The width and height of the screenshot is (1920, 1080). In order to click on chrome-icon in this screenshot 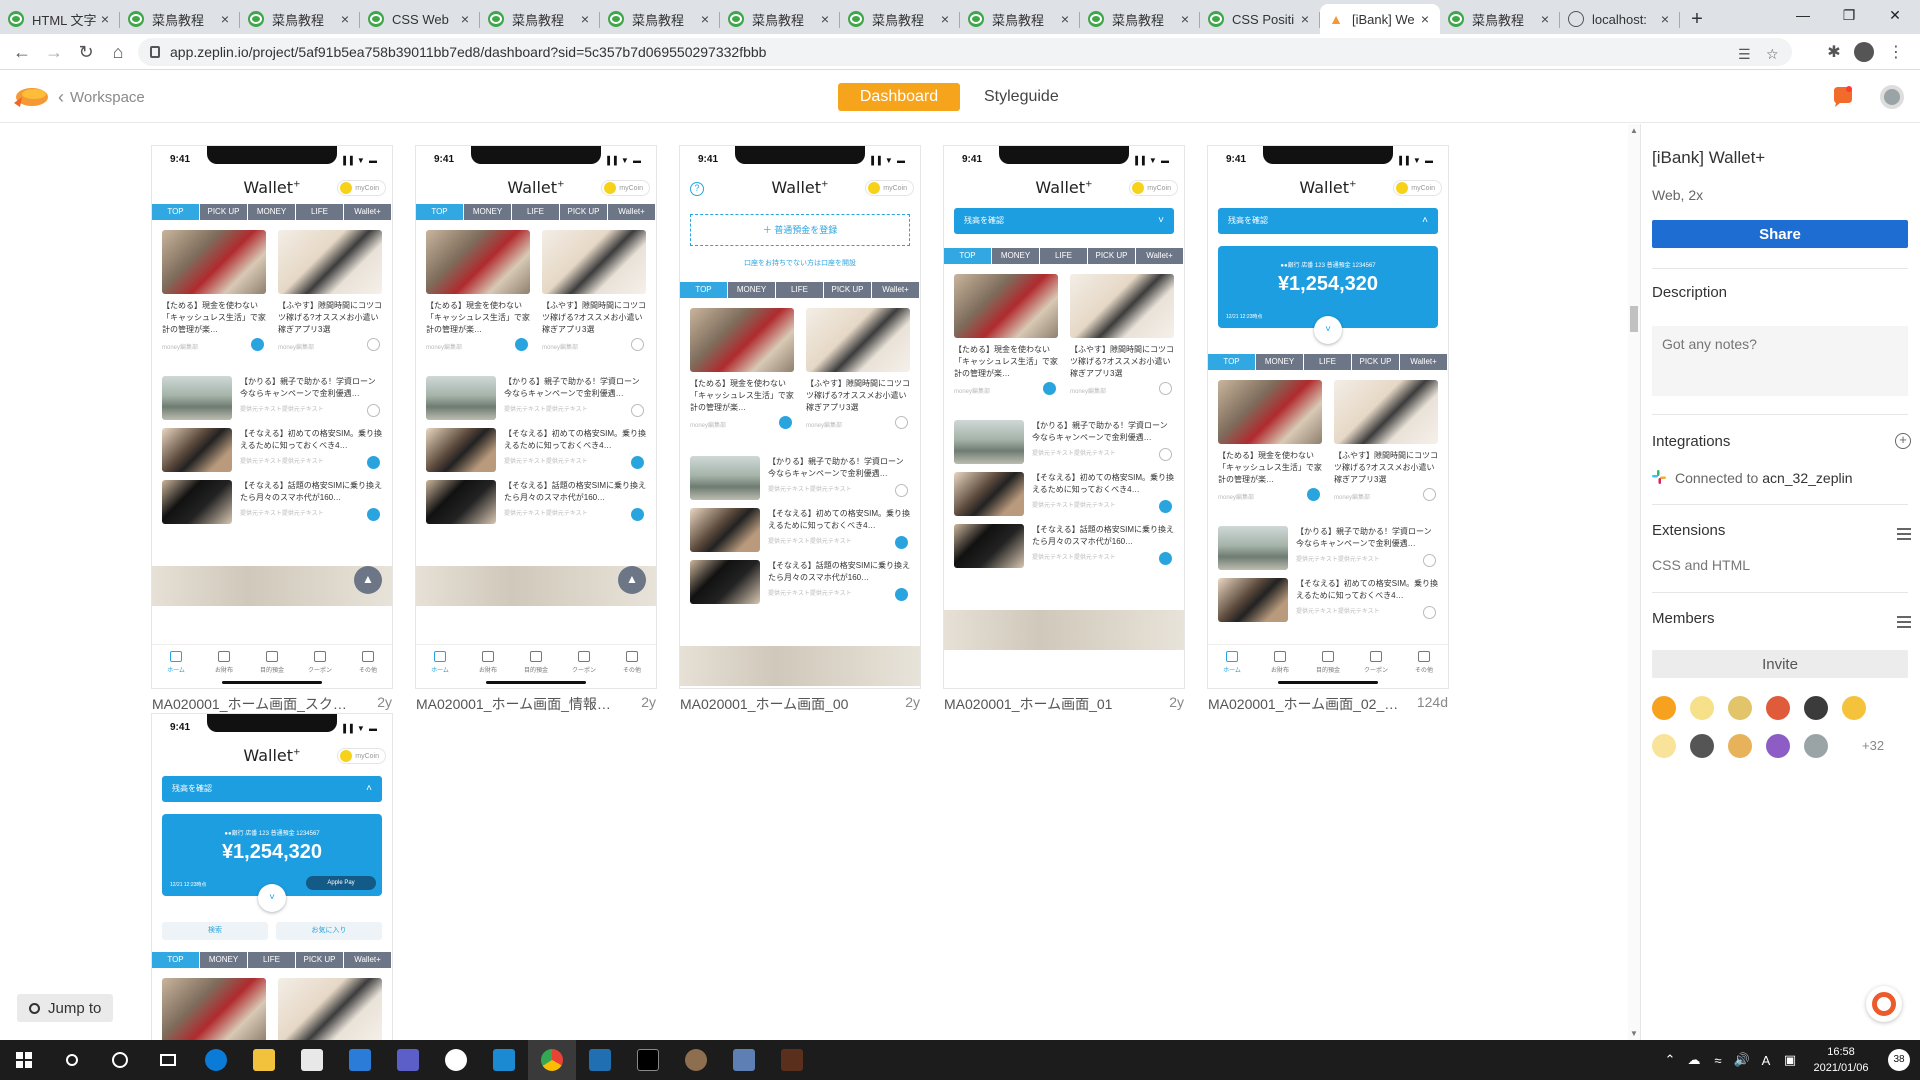, I will do `click(552, 1060)`.